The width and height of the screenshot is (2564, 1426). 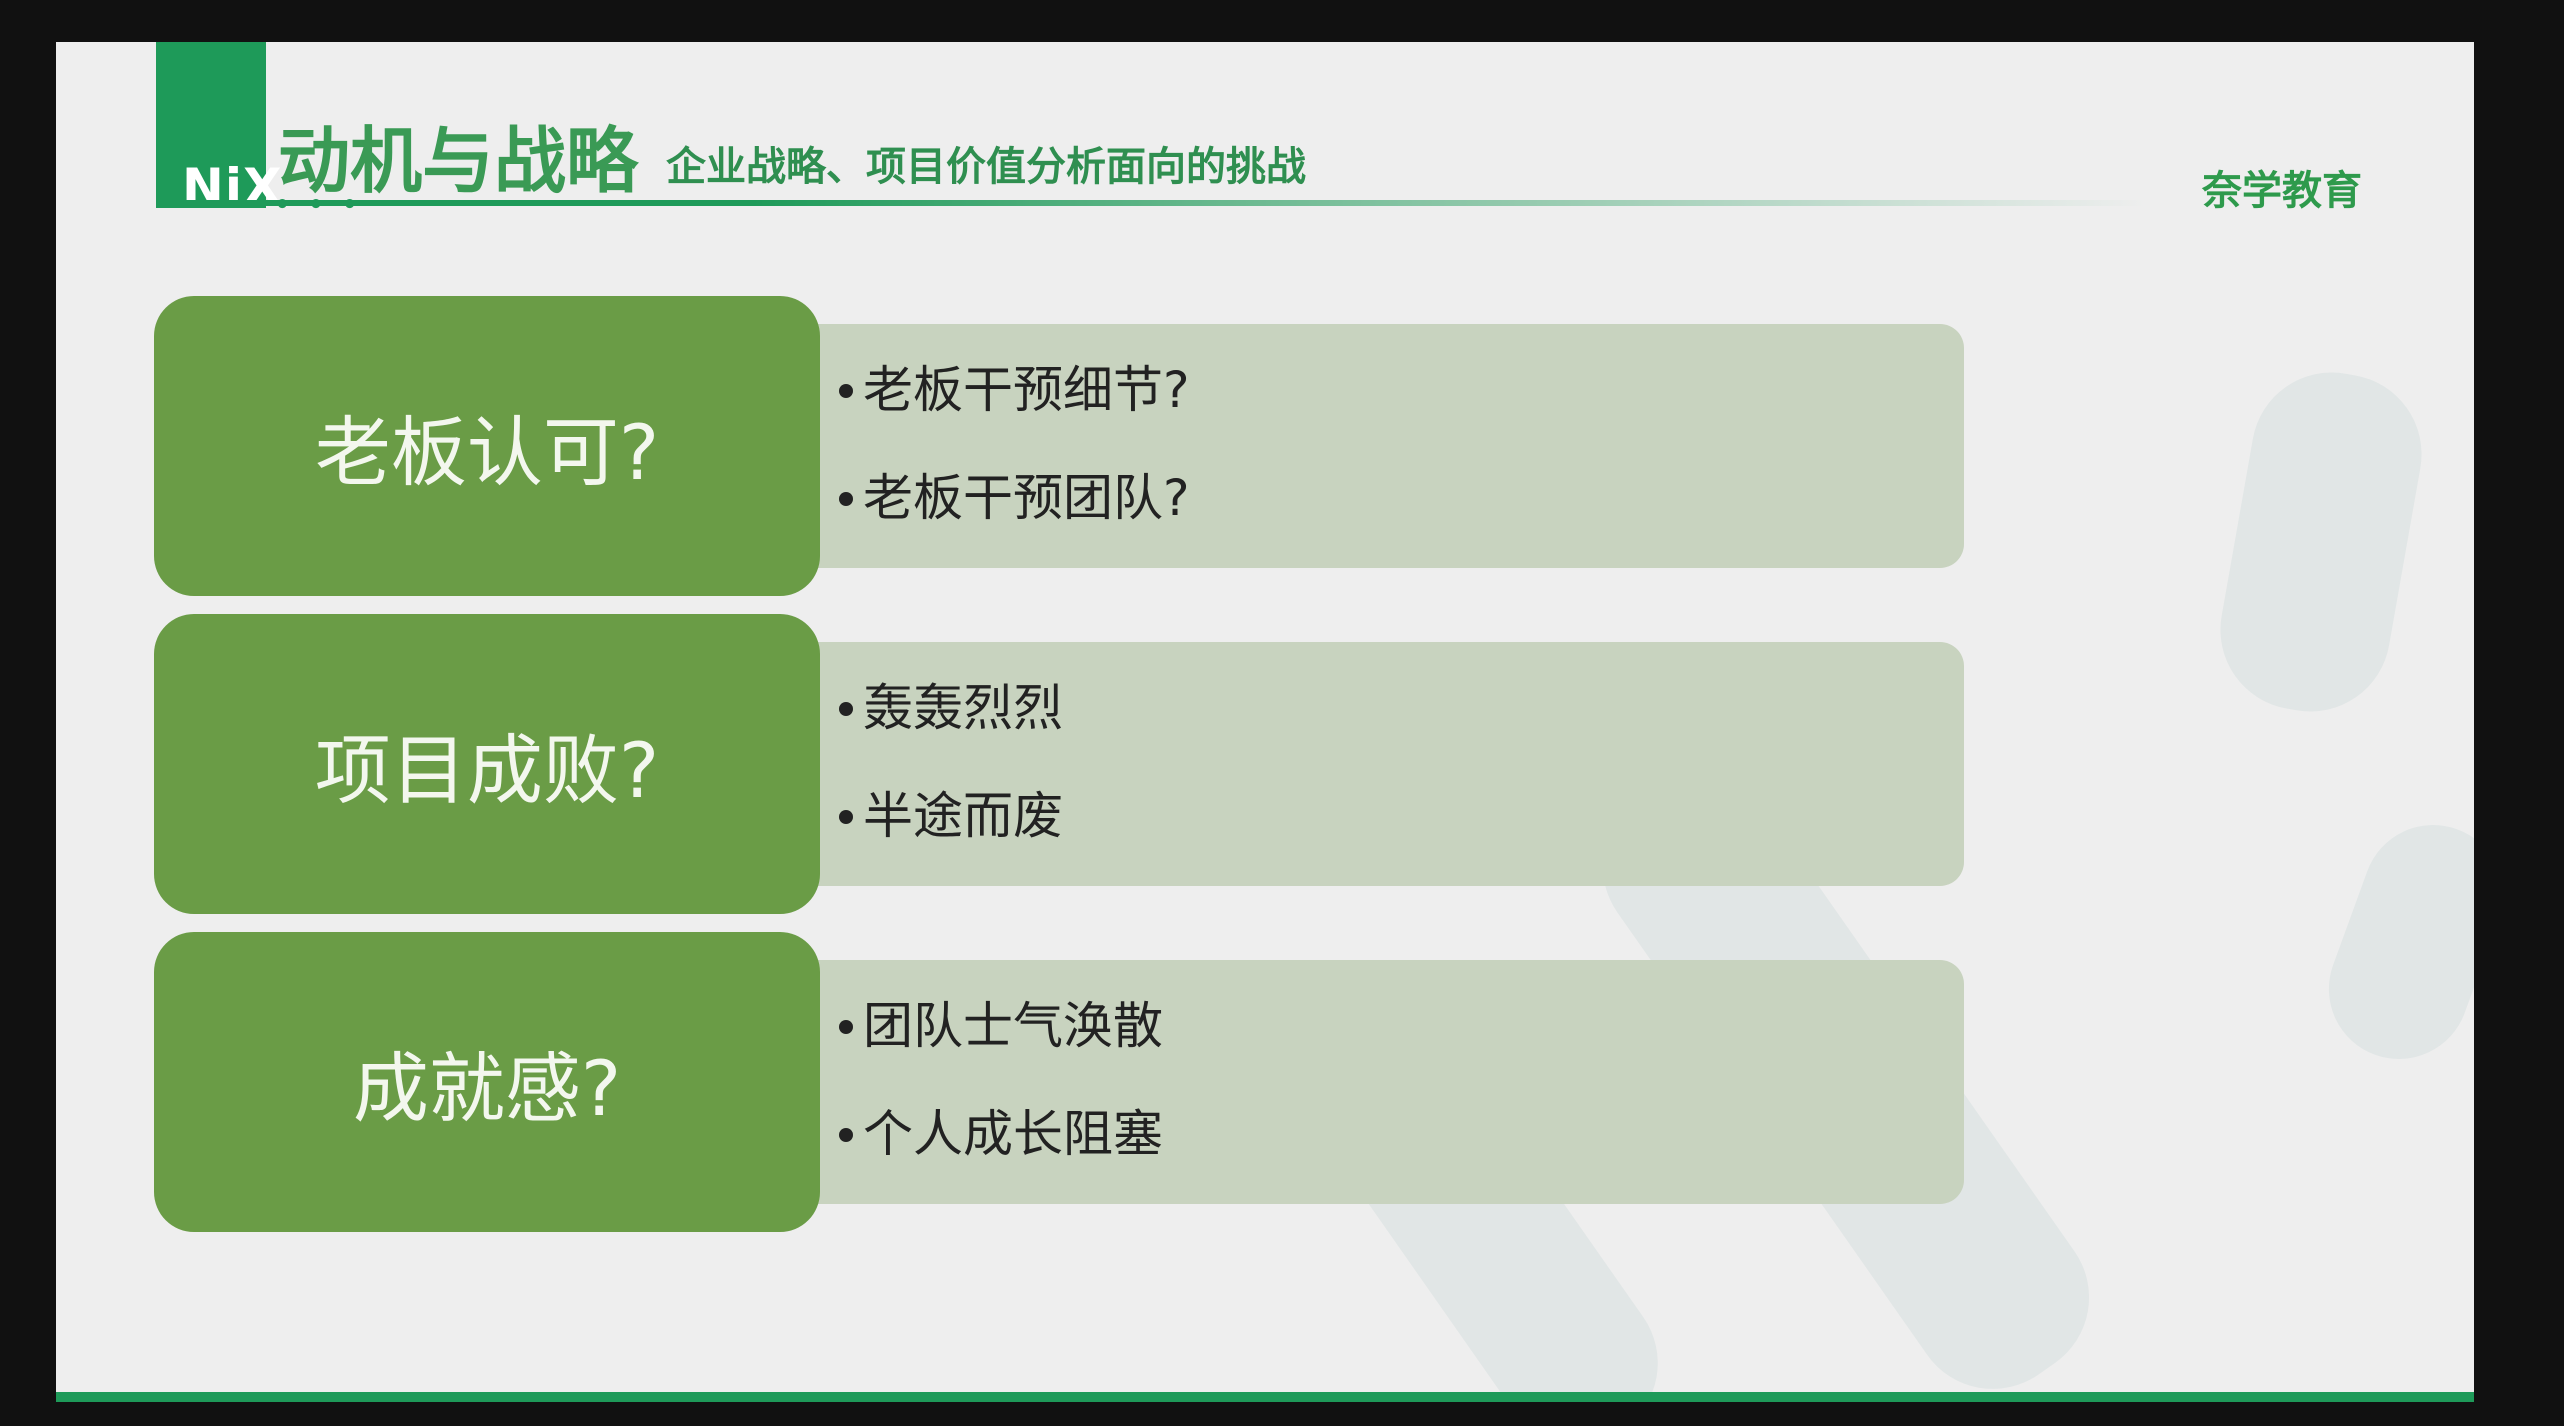 I want to click on answer-list: 团队士气涣散 个人成长阻塞, so click(x=1001, y=1104).